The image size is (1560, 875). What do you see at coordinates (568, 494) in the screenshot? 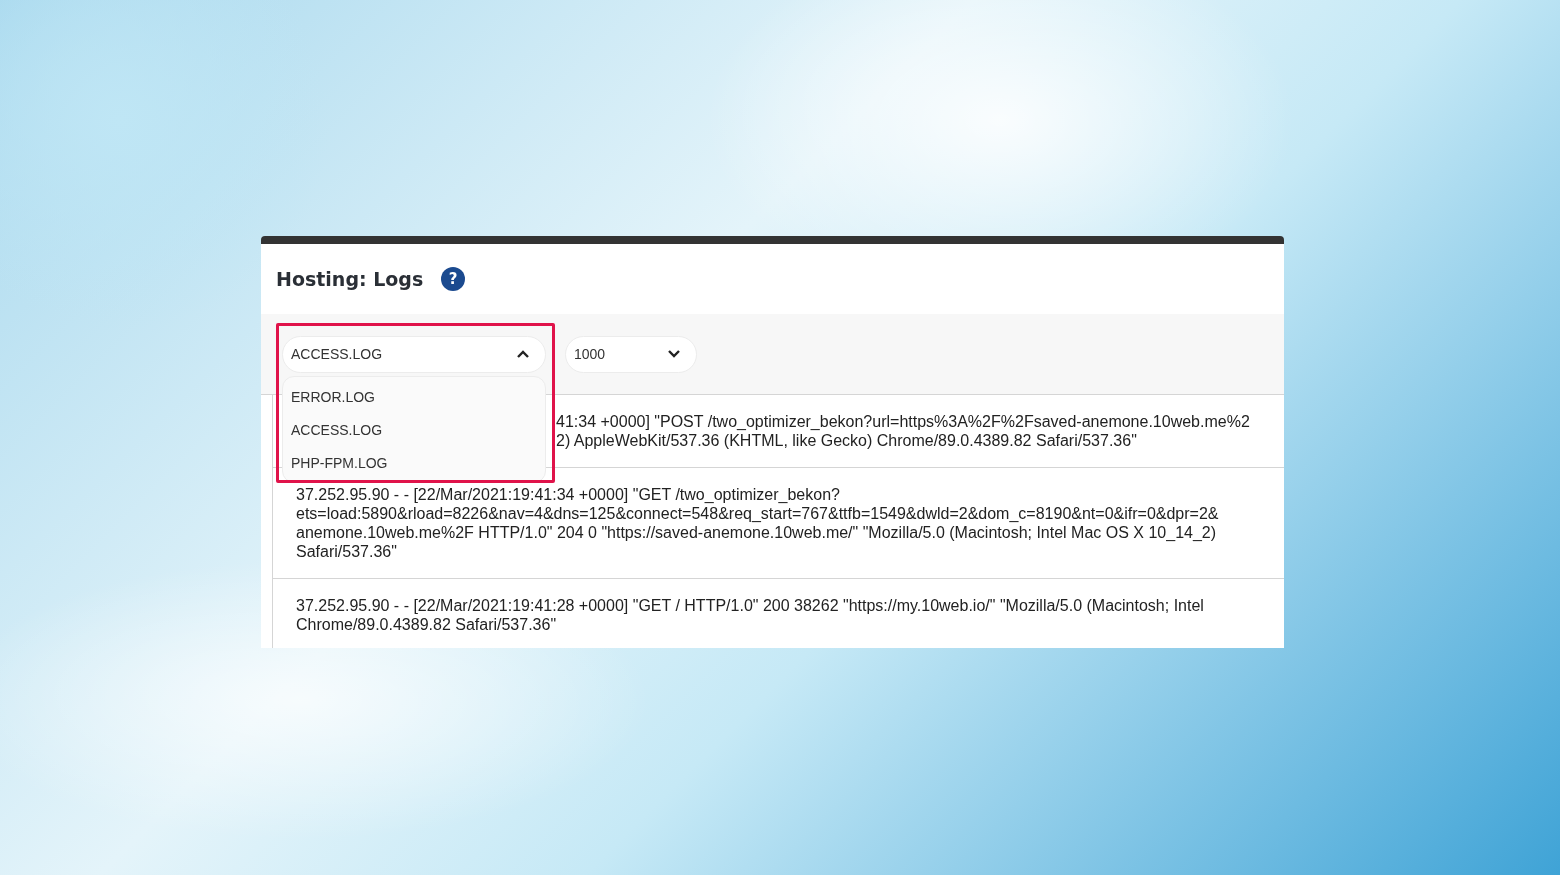
I see `log-line: 37.252.95.90 - - [22/Mar/2021:19:41:34 +0000] "GET /two_optimizer_bekon?` at bounding box center [568, 494].